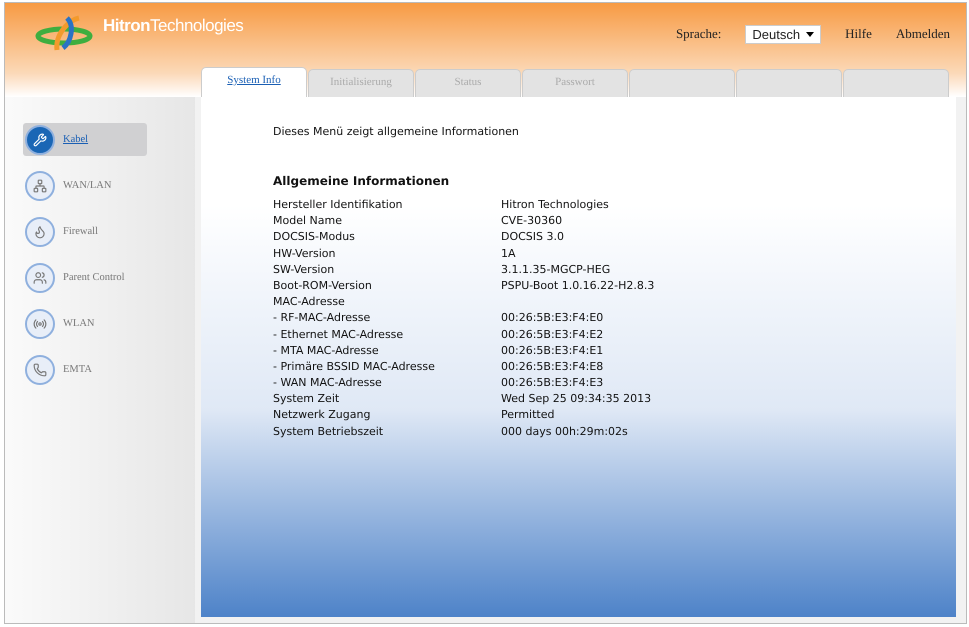 This screenshot has height=627, width=969. I want to click on info-value: PSPU-Boot 1.0.16.22-H2.8.3, so click(578, 285).